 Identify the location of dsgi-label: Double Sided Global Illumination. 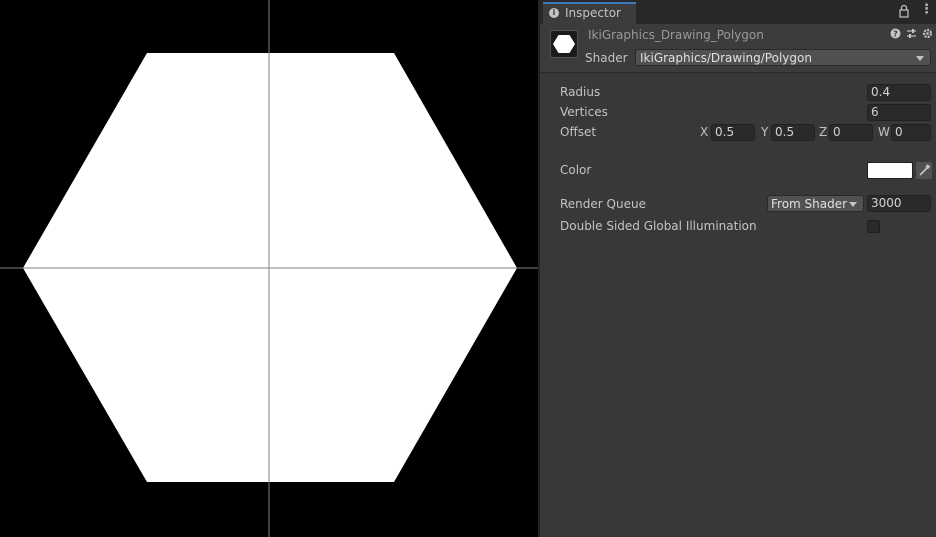
(658, 226).